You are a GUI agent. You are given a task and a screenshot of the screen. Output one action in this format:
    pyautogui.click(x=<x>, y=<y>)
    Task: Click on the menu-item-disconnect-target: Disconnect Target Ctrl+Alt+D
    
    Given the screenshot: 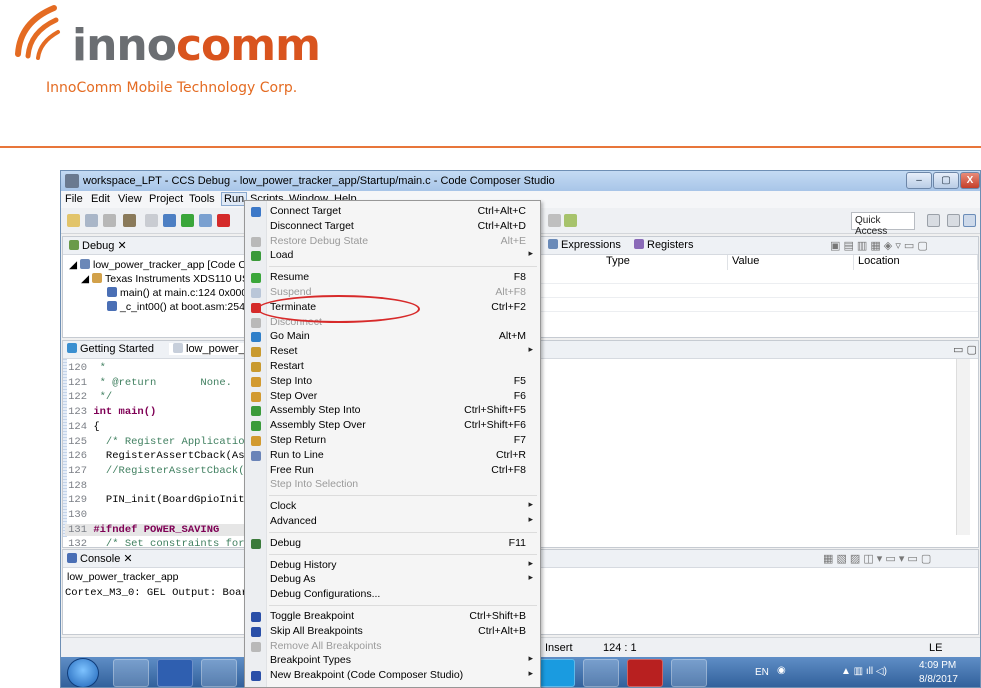 What is the action you would take?
    pyautogui.click(x=392, y=226)
    